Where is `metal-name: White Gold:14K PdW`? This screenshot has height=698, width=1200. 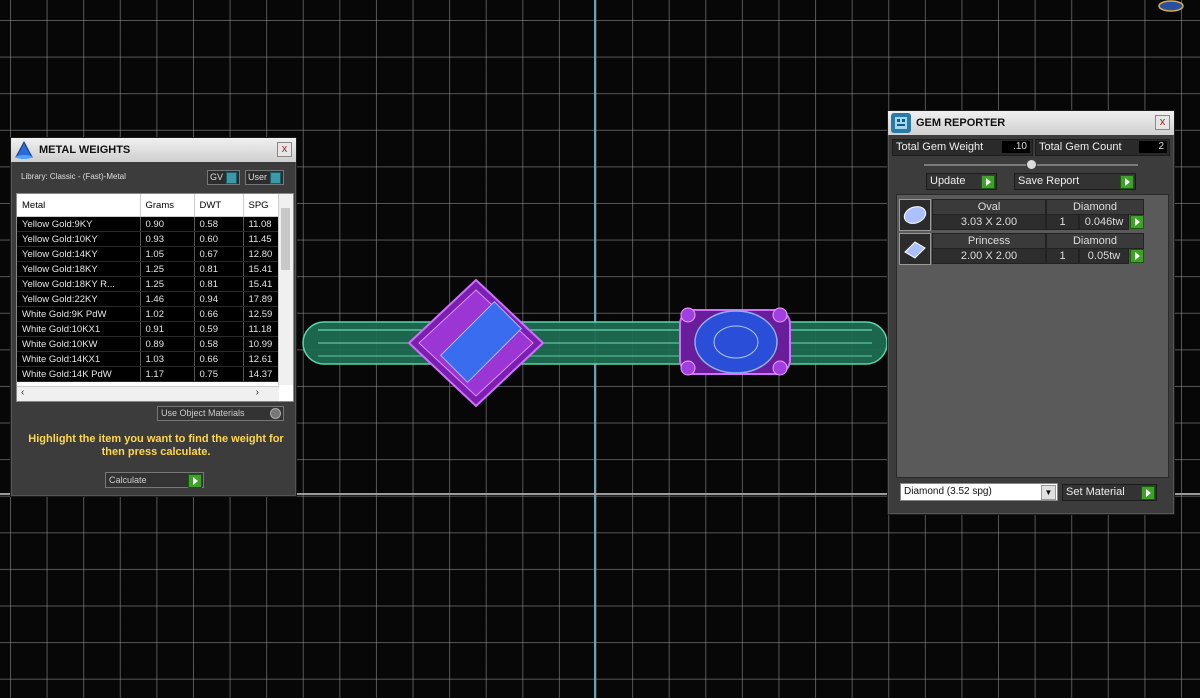
metal-name: White Gold:14K PdW is located at coordinates (79, 374).